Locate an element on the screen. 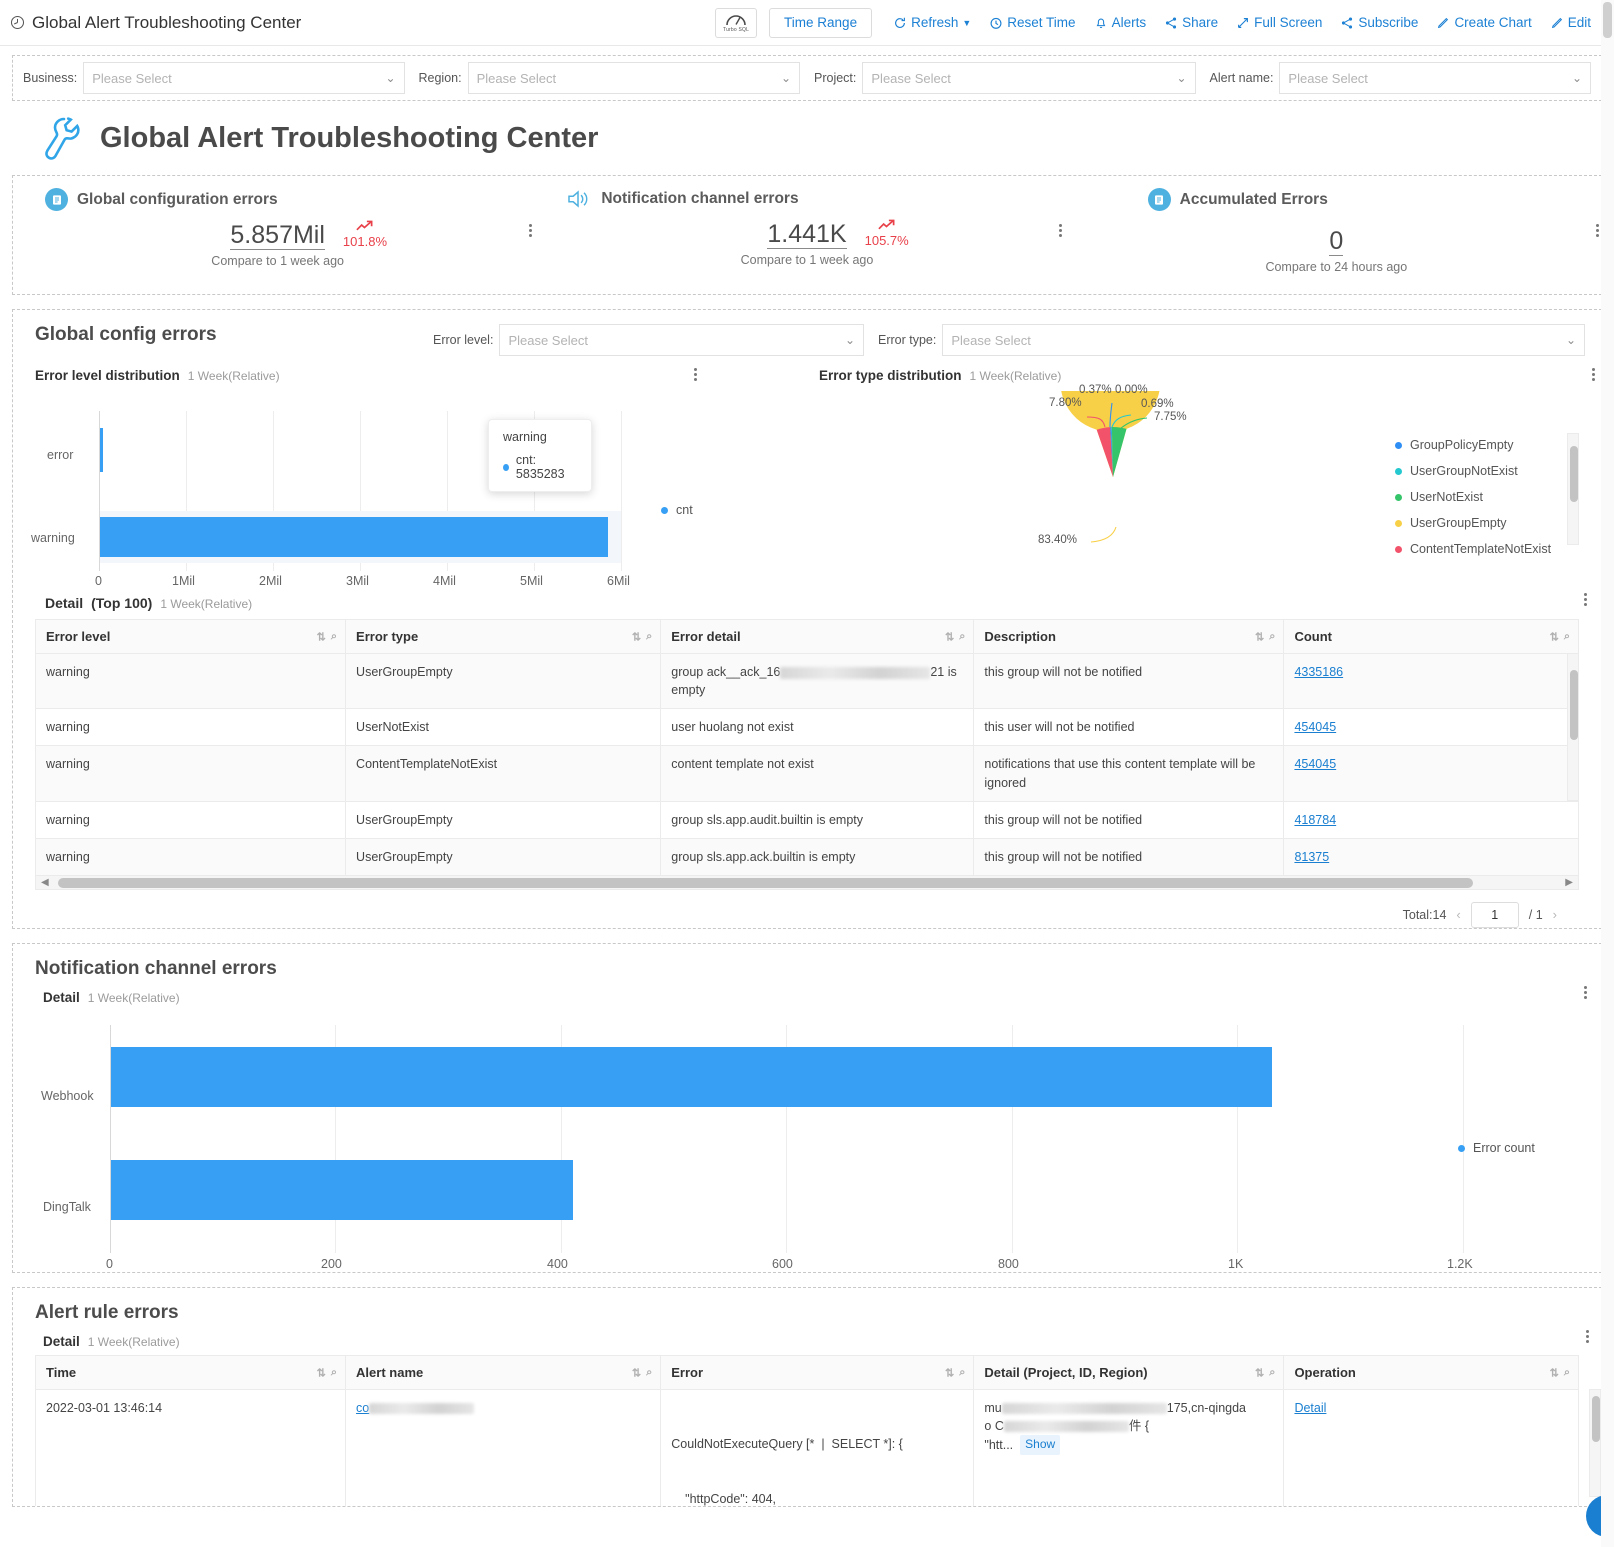 This screenshot has height=1547, width=1614. bar-chart-legend: cnt is located at coordinates (677, 510).